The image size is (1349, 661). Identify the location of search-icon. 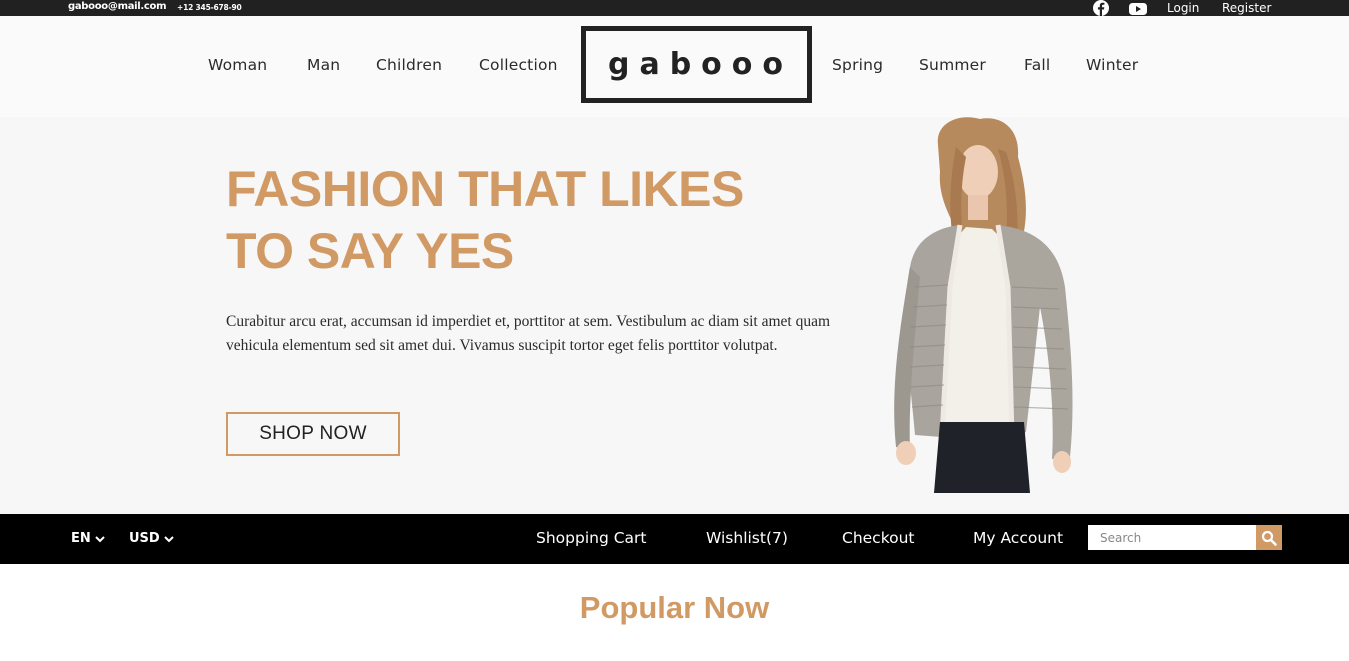
(1269, 538).